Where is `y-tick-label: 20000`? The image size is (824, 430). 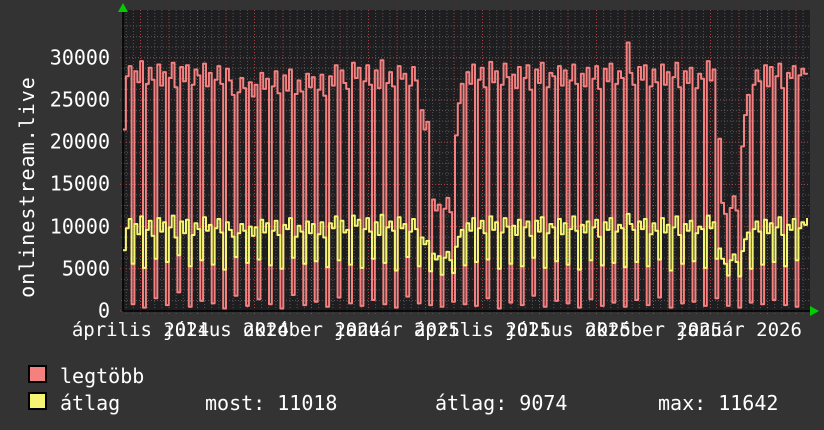
y-tick-label: 20000 is located at coordinates (79, 141).